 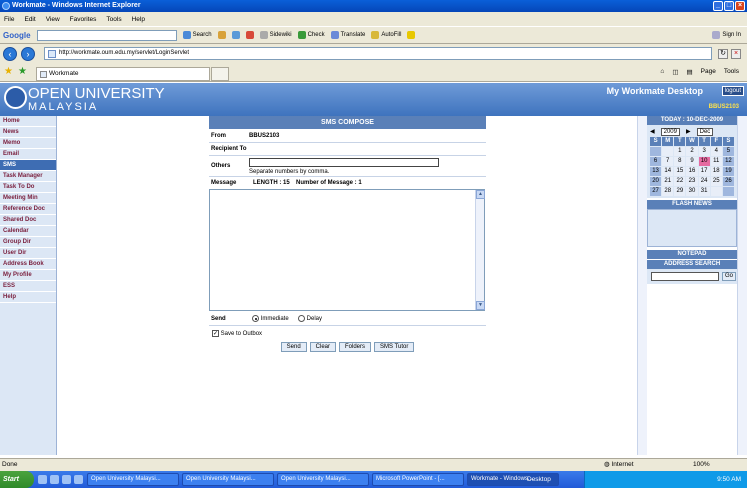 What do you see at coordinates (692, 191) in the screenshot?
I see `calendar-day: 30` at bounding box center [692, 191].